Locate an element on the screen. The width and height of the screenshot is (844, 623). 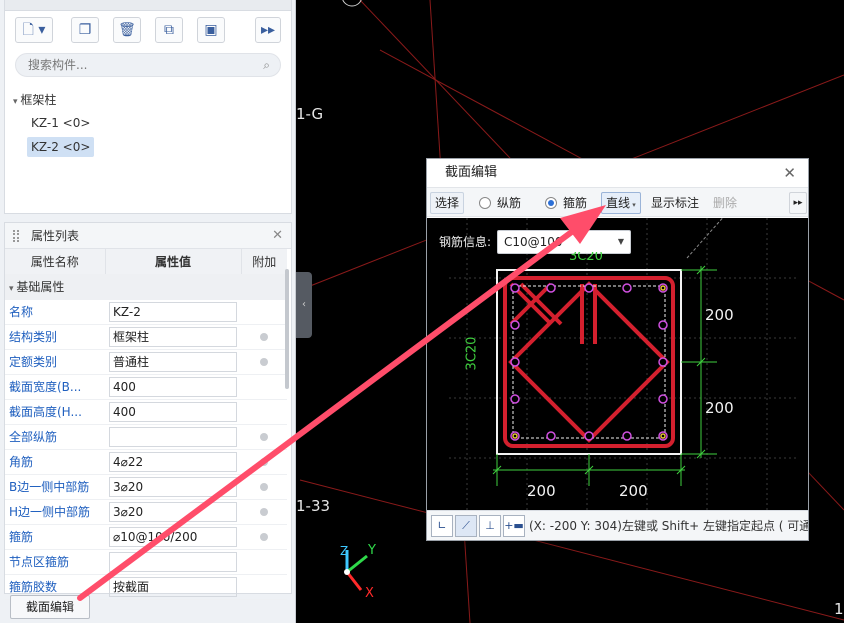
tree-item-kz2: KZ-2 <0> is located at coordinates (61, 147).